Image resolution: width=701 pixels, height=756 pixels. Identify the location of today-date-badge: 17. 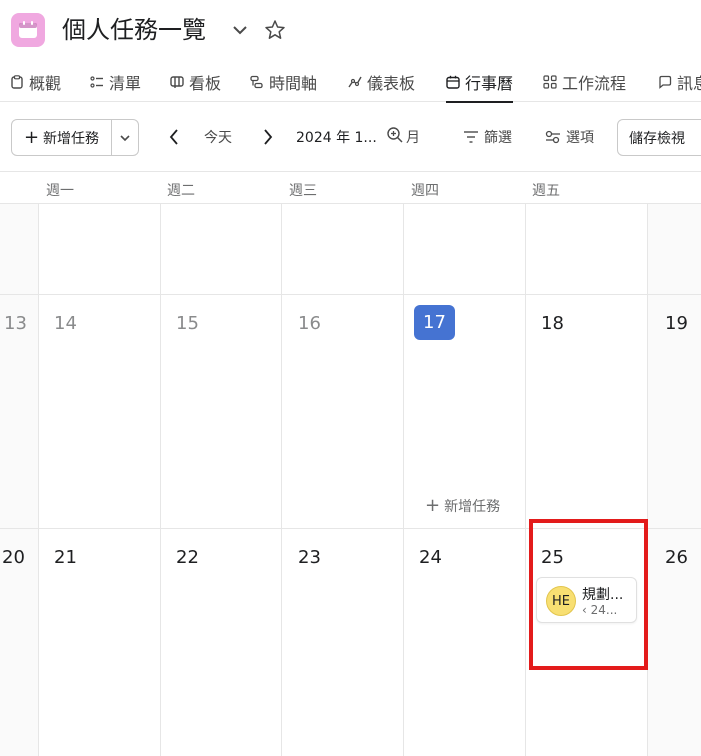
(434, 322).